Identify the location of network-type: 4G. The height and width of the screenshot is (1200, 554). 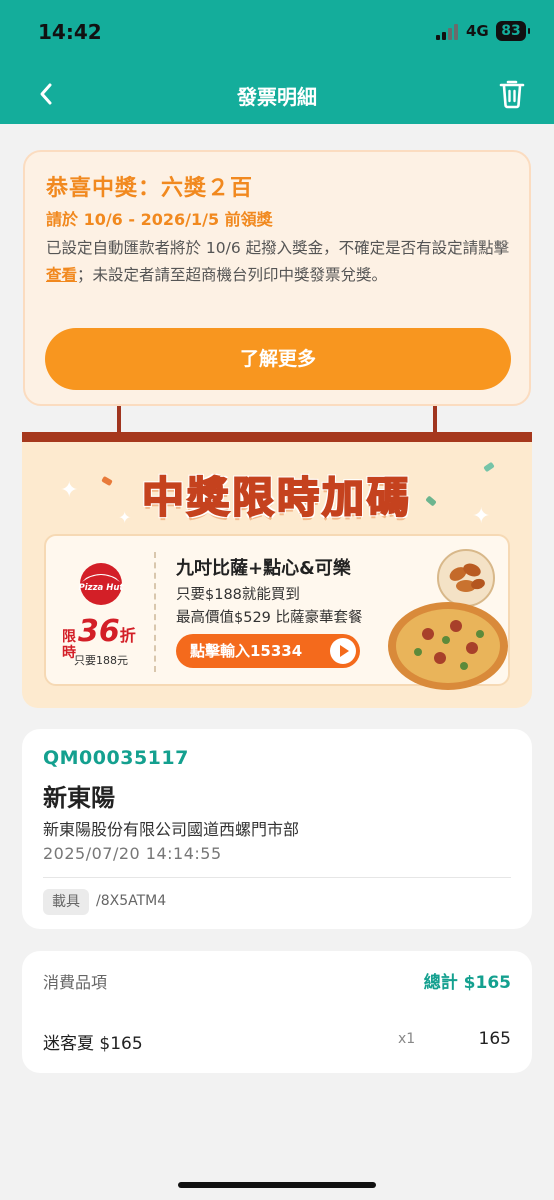
(477, 31).